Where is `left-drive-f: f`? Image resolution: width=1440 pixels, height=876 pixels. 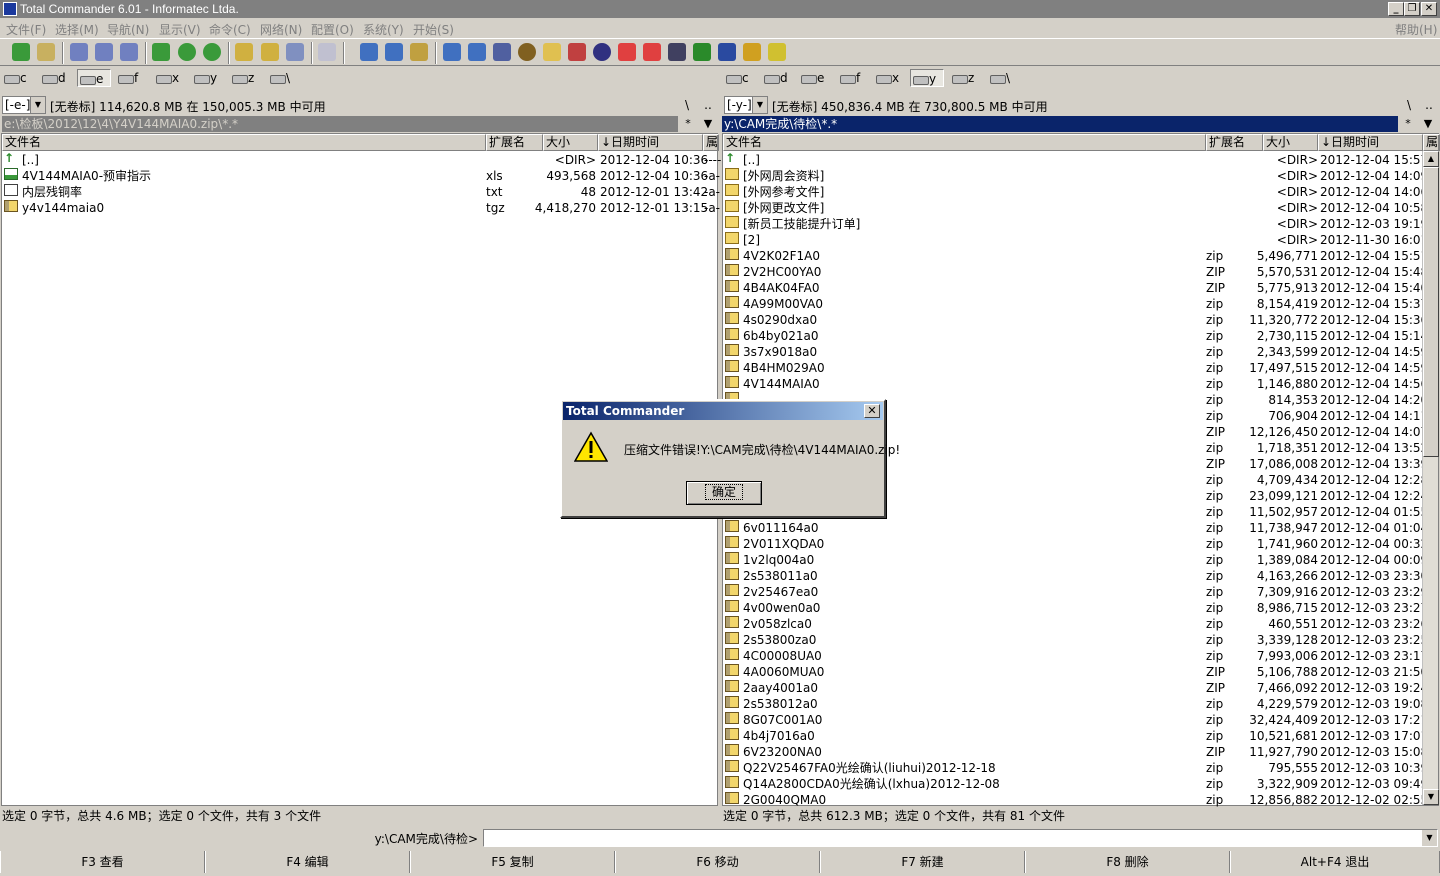 left-drive-f: f is located at coordinates (133, 78).